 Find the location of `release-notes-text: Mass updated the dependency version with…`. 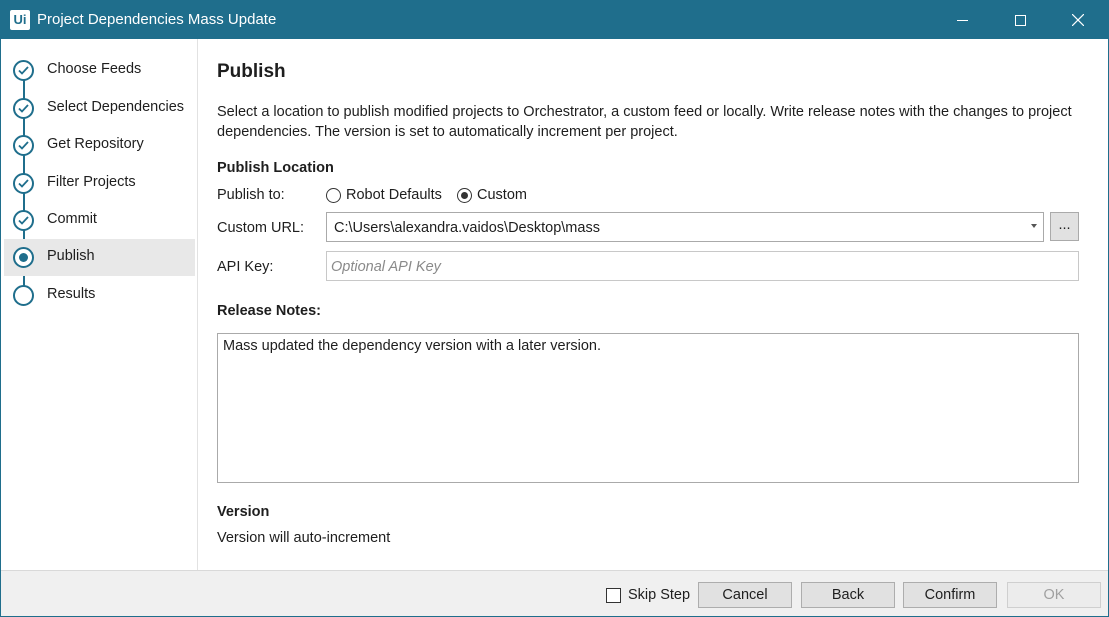

release-notes-text: Mass updated the dependency version with… is located at coordinates (412, 346).